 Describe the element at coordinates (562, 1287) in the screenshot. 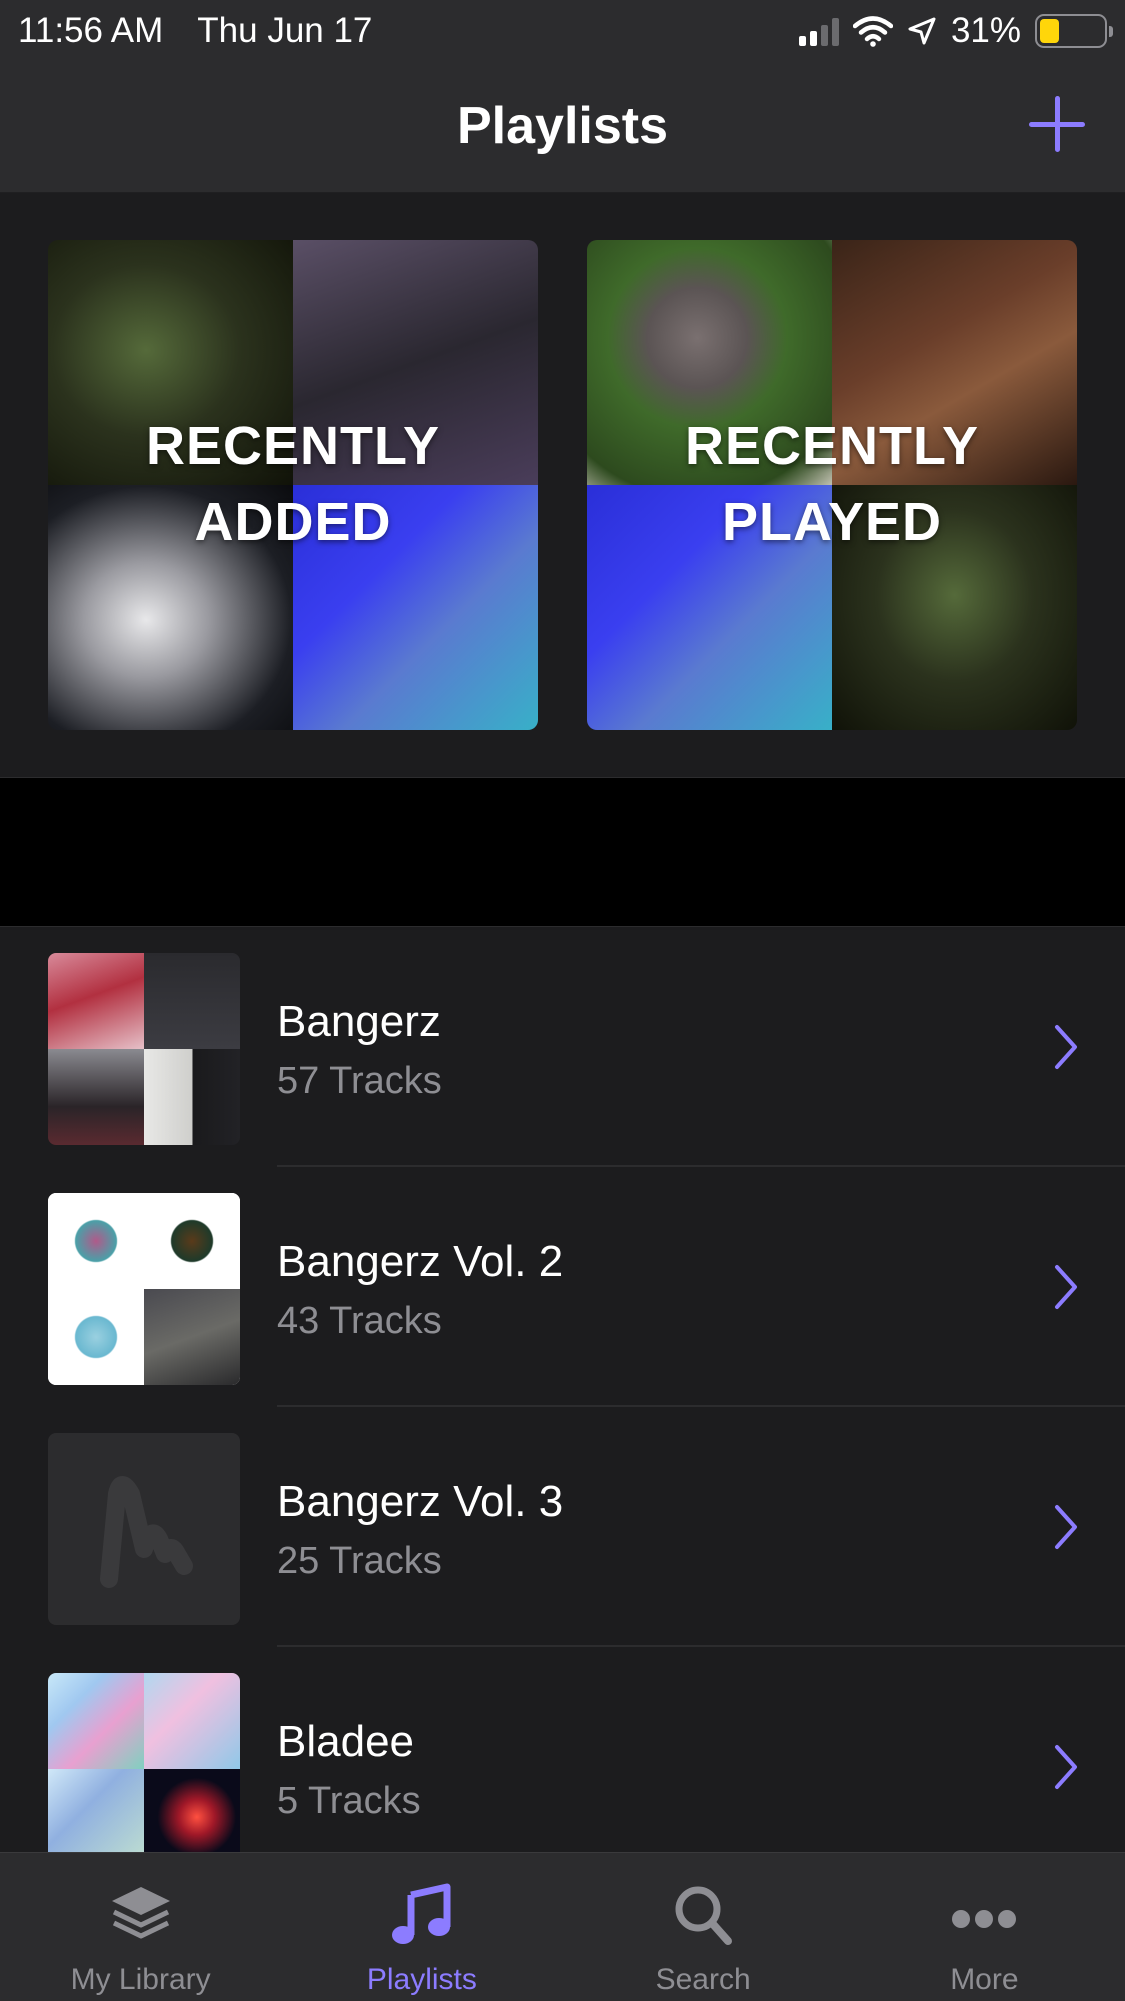

I see `playlist-row: Bangerz Vol. 2 43 Tracks` at that location.